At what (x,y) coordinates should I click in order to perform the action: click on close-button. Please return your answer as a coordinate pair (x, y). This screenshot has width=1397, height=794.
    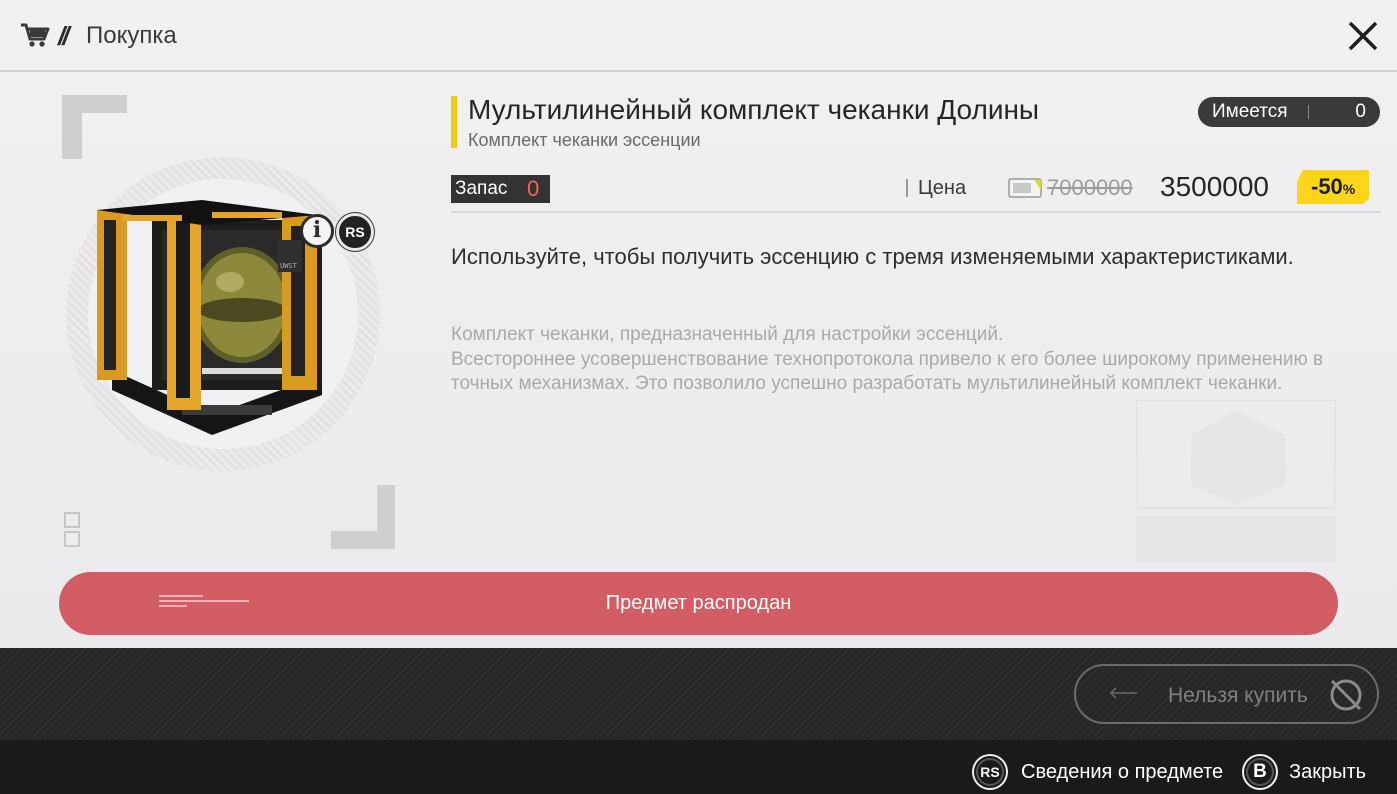
    Looking at the image, I should click on (1363, 36).